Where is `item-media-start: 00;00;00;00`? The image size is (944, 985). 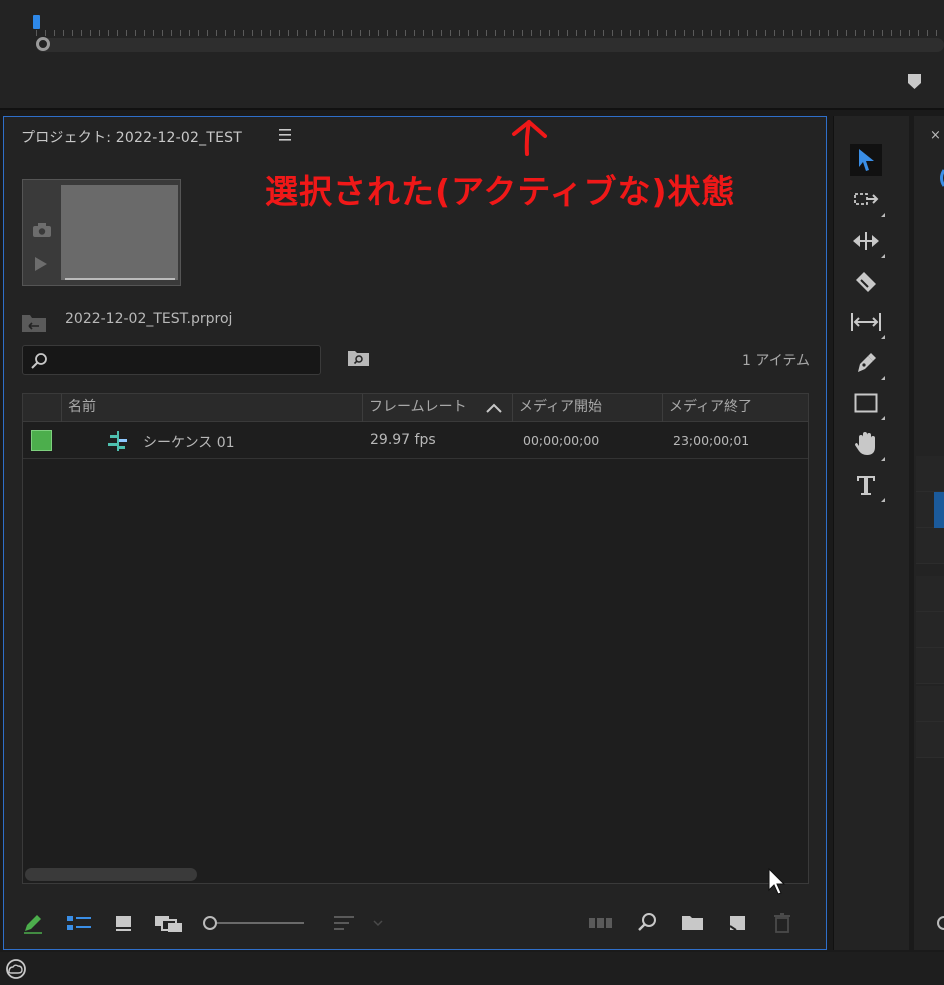 item-media-start: 00;00;00;00 is located at coordinates (561, 440).